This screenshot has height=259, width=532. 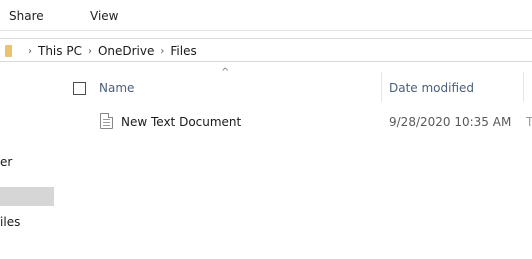 What do you see at coordinates (106, 121) in the screenshot?
I see `text-file-icon` at bounding box center [106, 121].